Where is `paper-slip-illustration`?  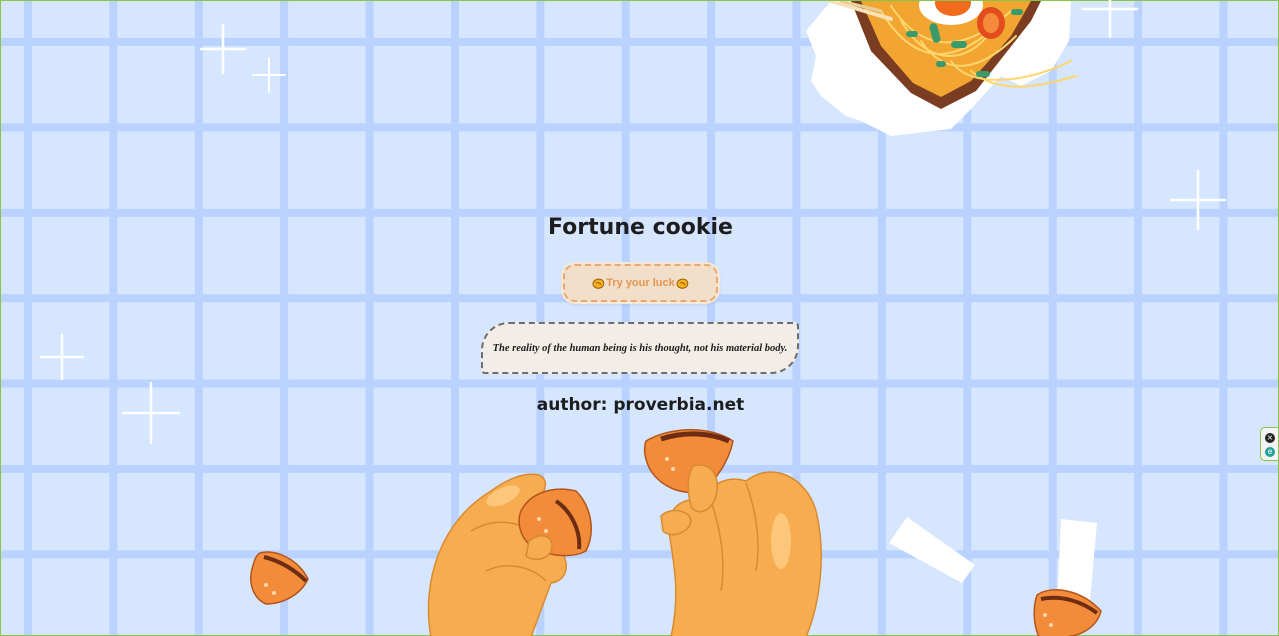 paper-slip-illustration is located at coordinates (932, 552).